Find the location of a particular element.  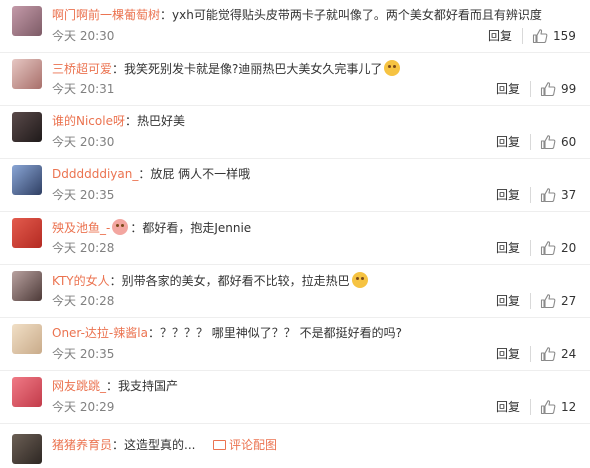

comment-text: ：热巴好美 is located at coordinates (154, 121).